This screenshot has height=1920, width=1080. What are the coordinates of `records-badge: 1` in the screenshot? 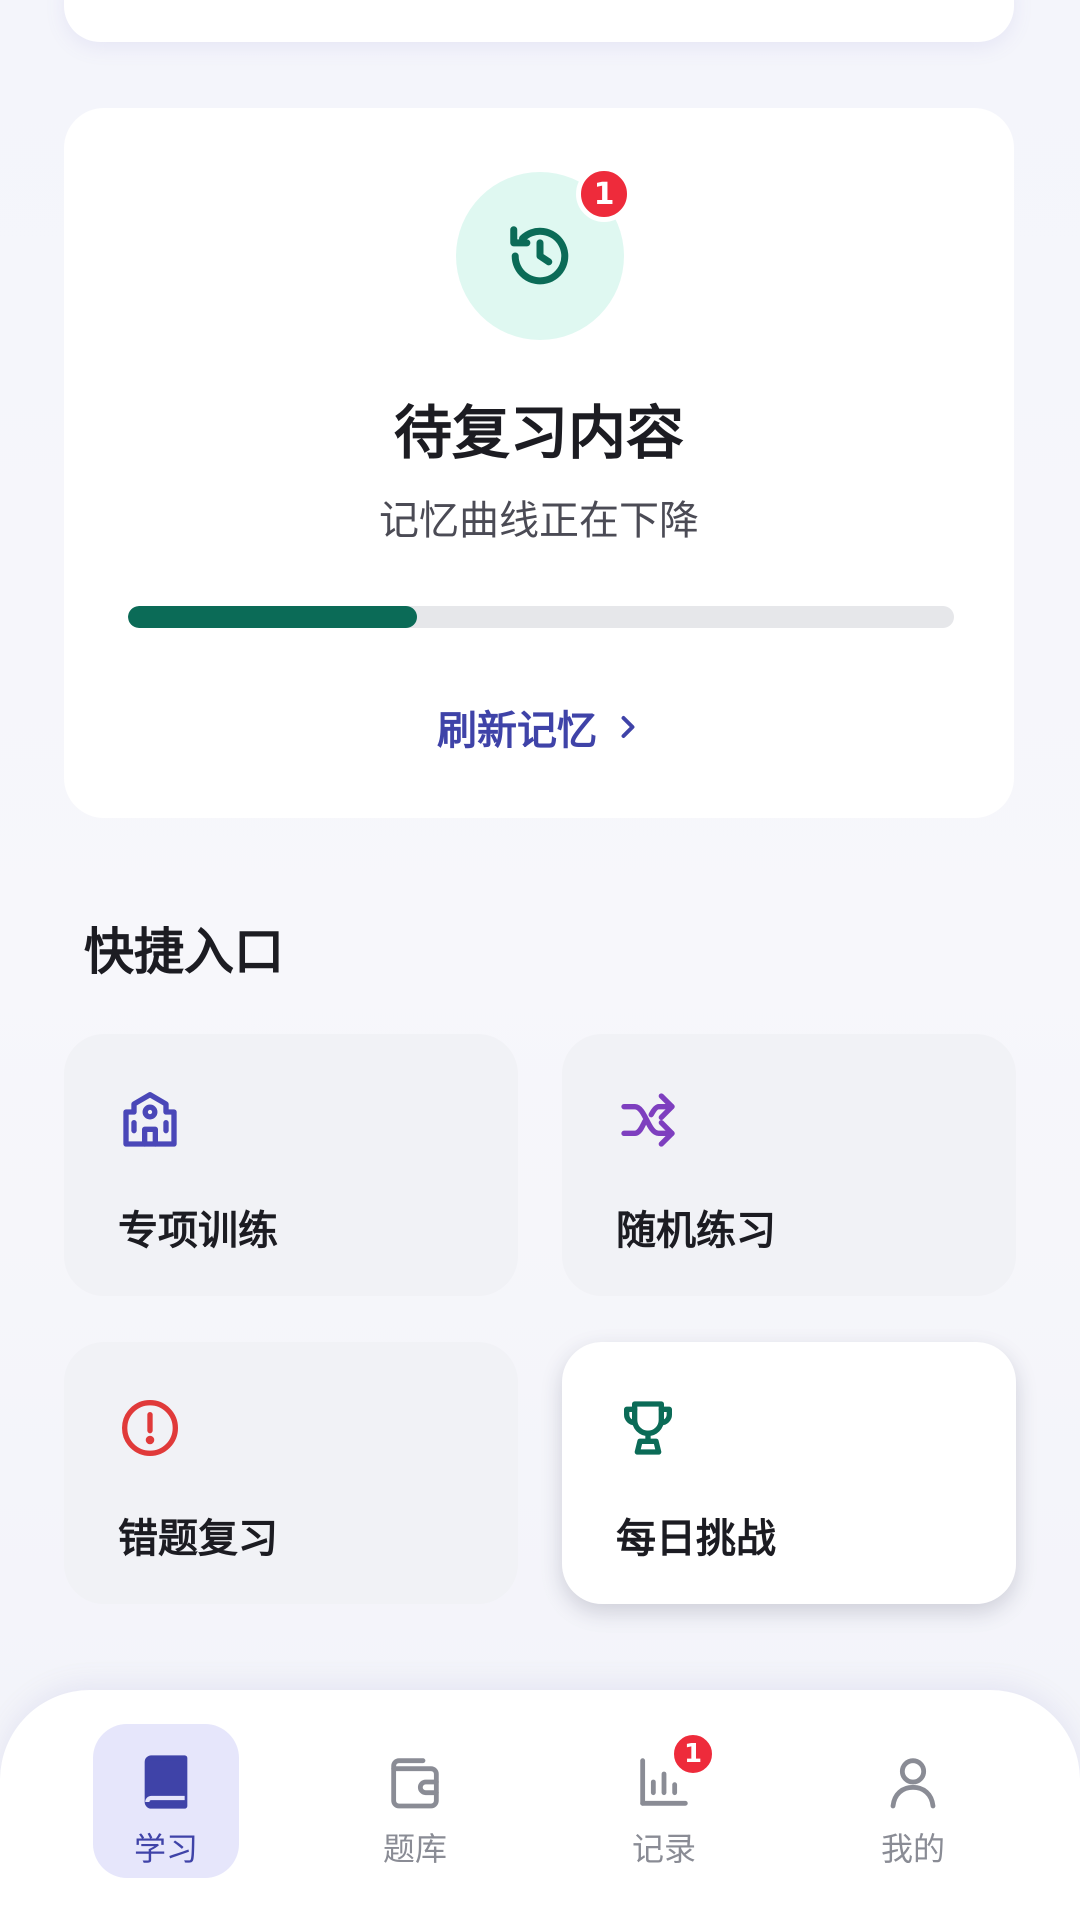 It's located at (693, 1754).